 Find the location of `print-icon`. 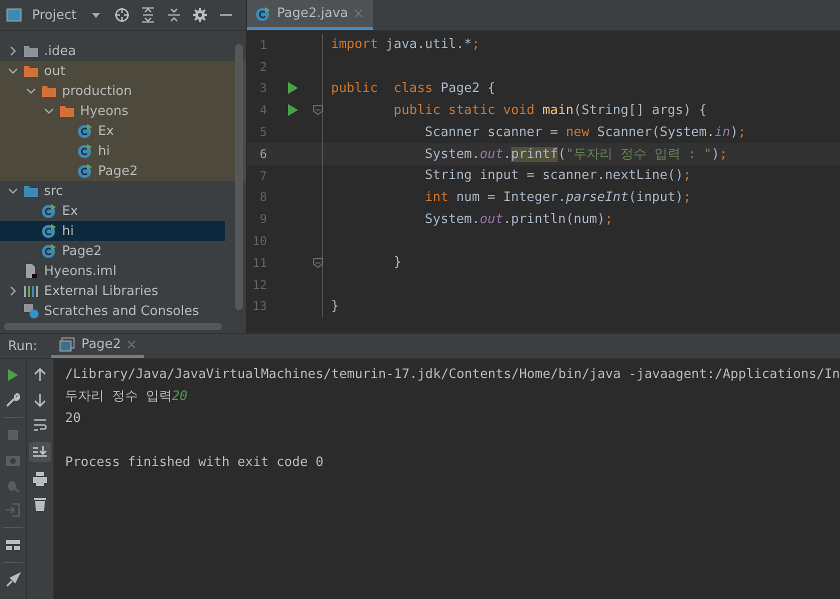

print-icon is located at coordinates (40, 479).